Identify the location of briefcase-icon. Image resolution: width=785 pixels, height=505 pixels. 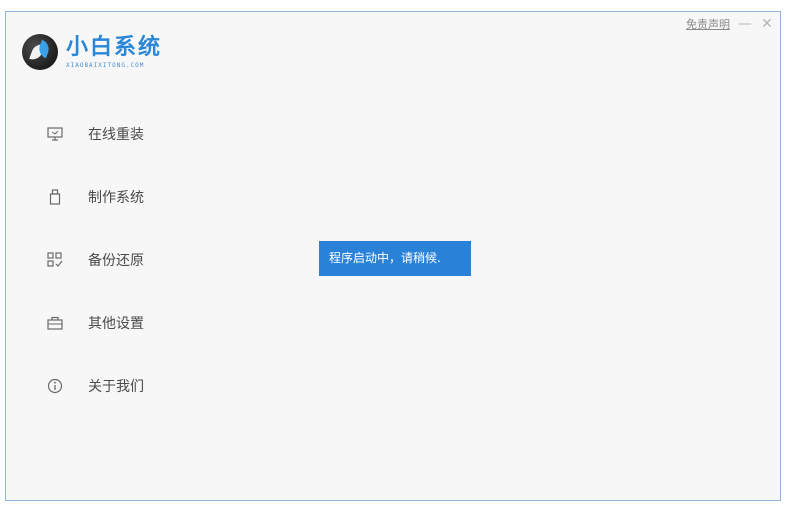
(55, 323).